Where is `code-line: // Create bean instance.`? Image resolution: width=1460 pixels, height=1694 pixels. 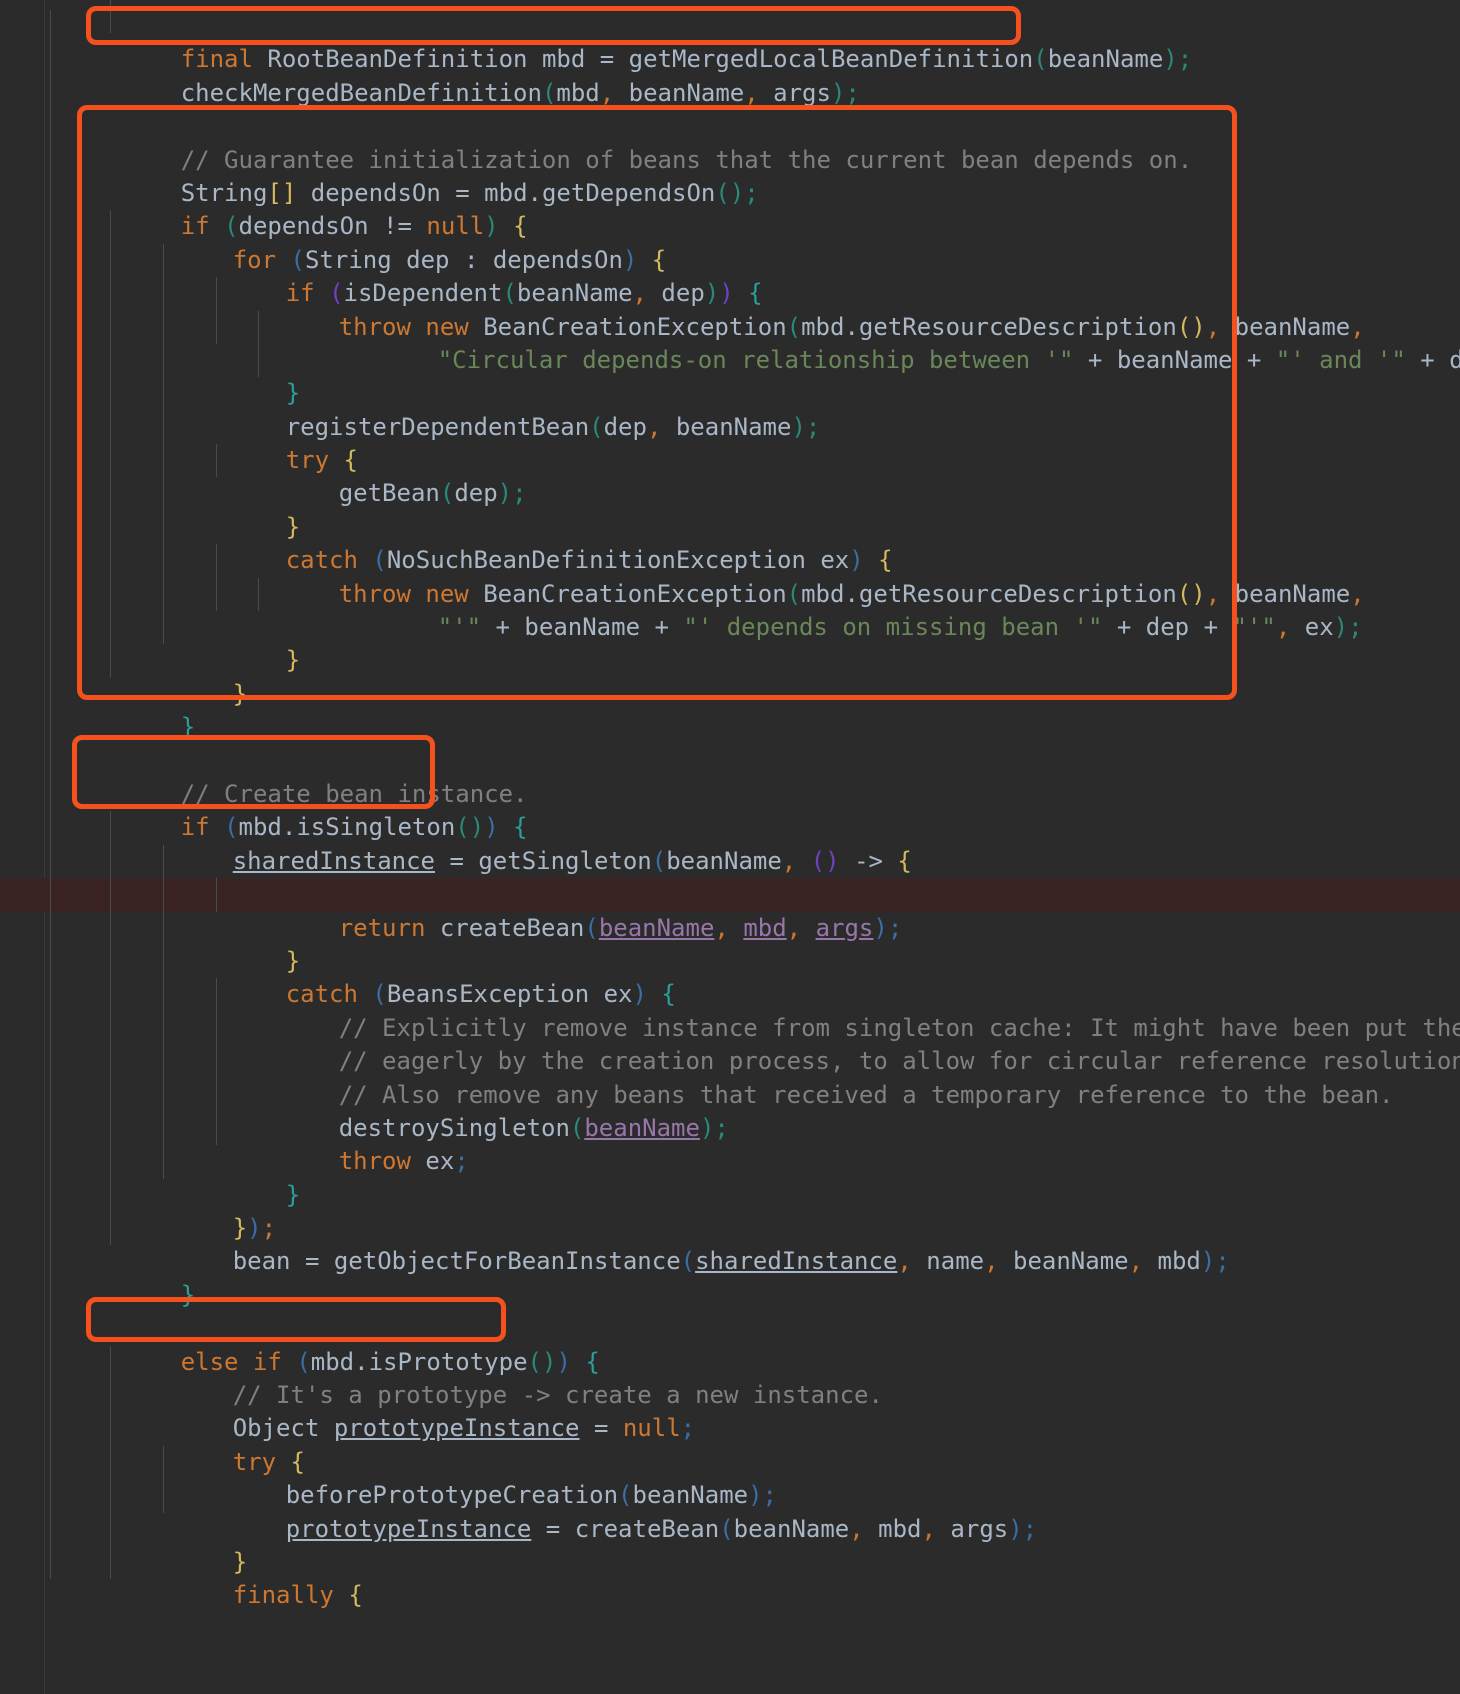 code-line: // Create bean instance. is located at coordinates (730, 776).